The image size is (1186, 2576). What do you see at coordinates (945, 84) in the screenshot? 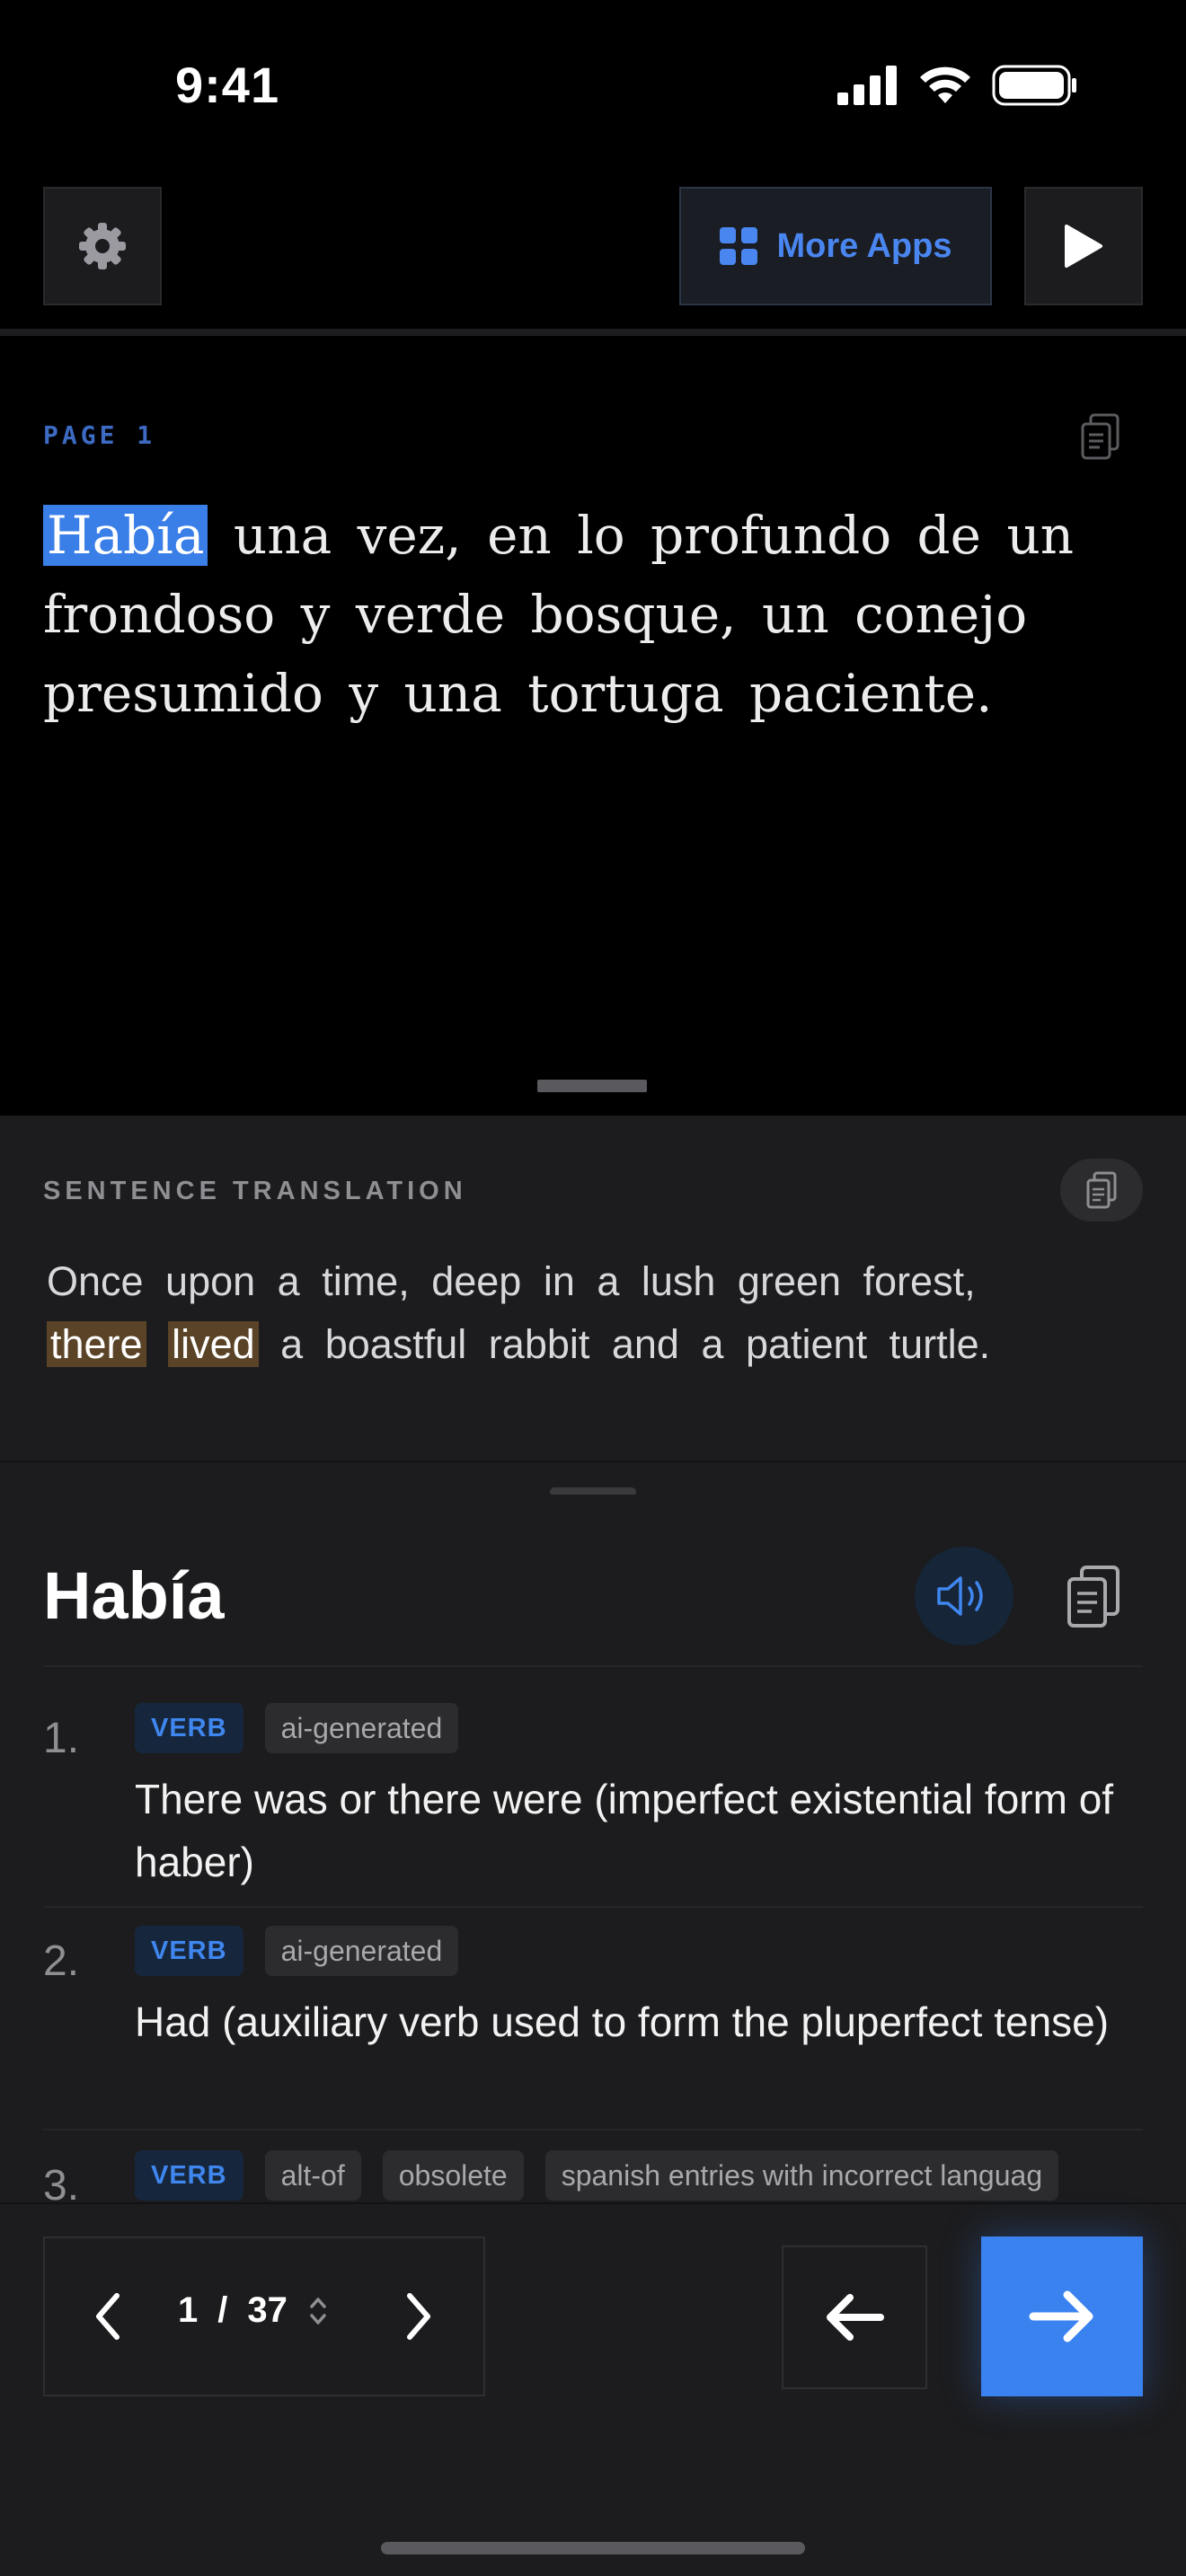
I see `wifi-icon` at bounding box center [945, 84].